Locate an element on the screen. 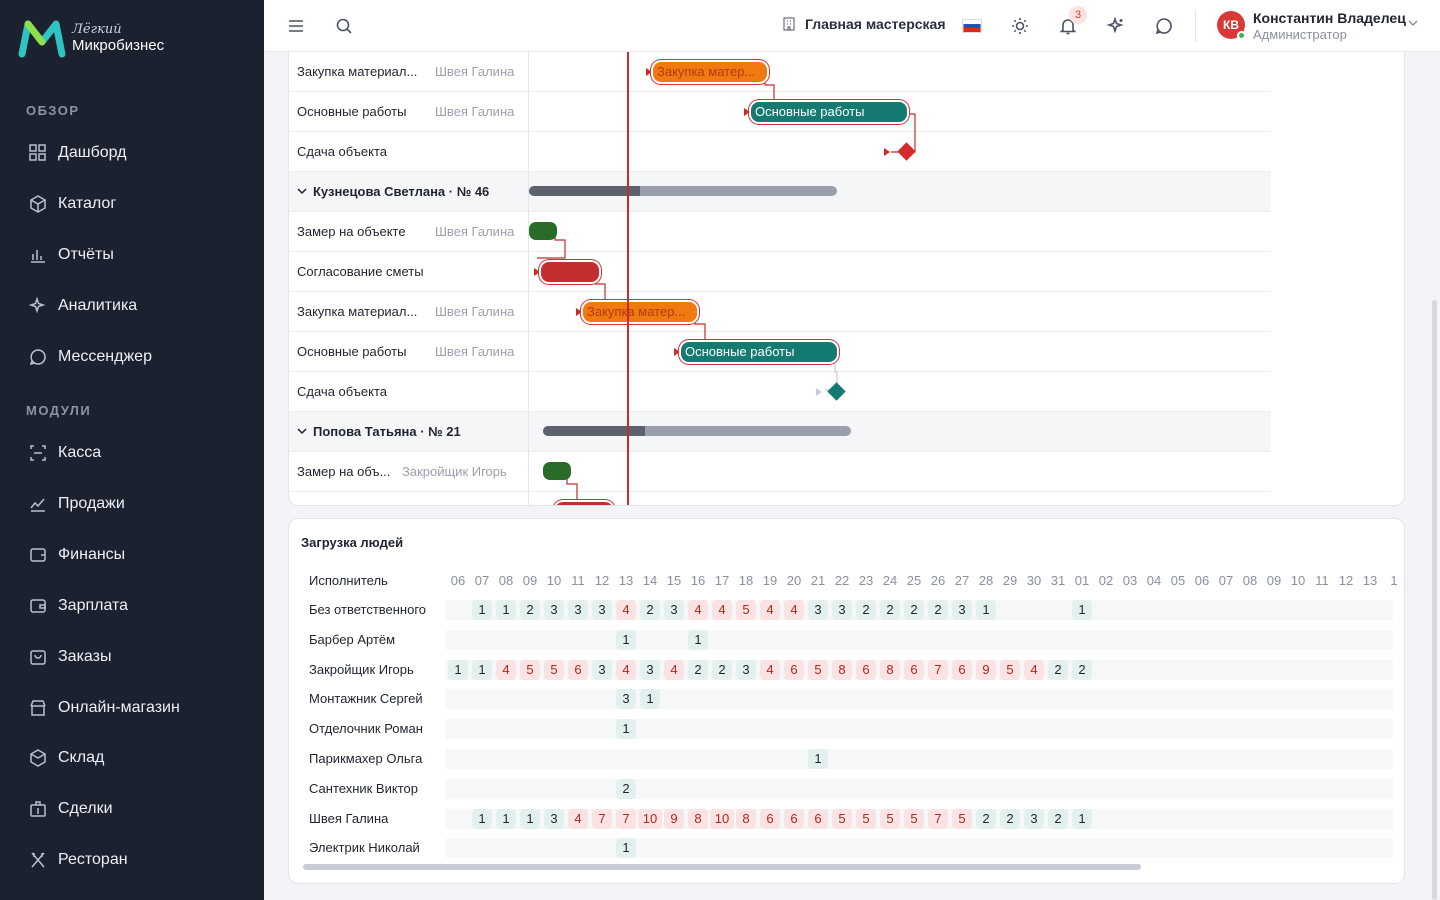 This screenshot has width=1440, height=900. user-name: Константин Владелец is located at coordinates (1329, 18).